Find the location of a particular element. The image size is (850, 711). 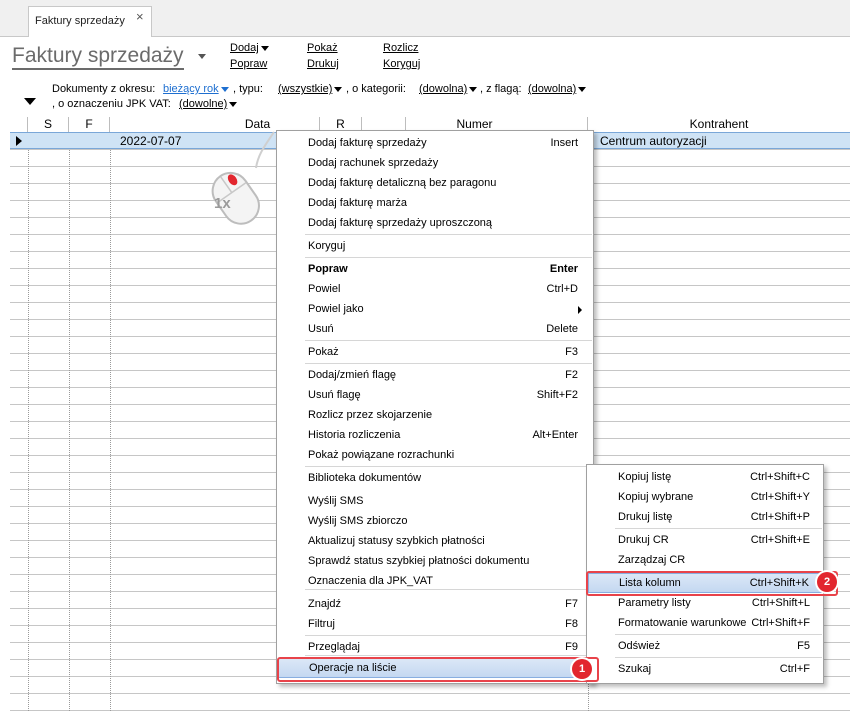

typ-label: , typu: is located at coordinates (248, 89).